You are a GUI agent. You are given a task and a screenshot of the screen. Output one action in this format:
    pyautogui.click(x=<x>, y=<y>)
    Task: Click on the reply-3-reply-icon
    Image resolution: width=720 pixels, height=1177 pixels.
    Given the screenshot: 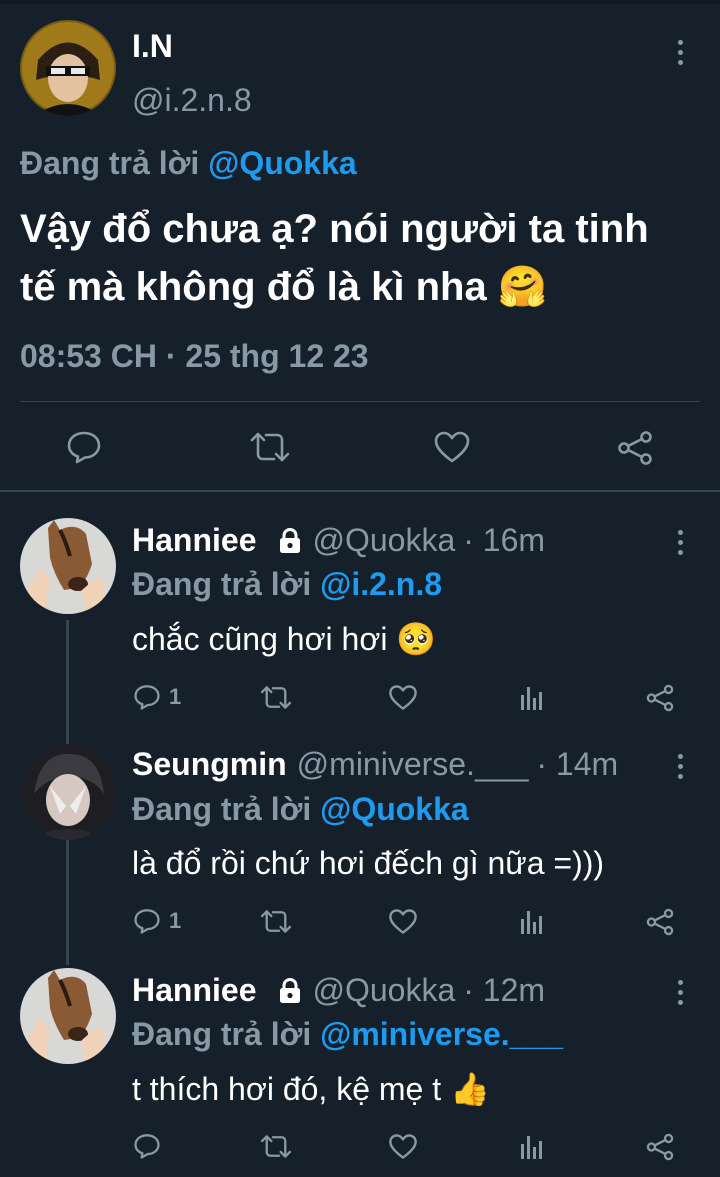 What is the action you would take?
    pyautogui.click(x=147, y=1146)
    